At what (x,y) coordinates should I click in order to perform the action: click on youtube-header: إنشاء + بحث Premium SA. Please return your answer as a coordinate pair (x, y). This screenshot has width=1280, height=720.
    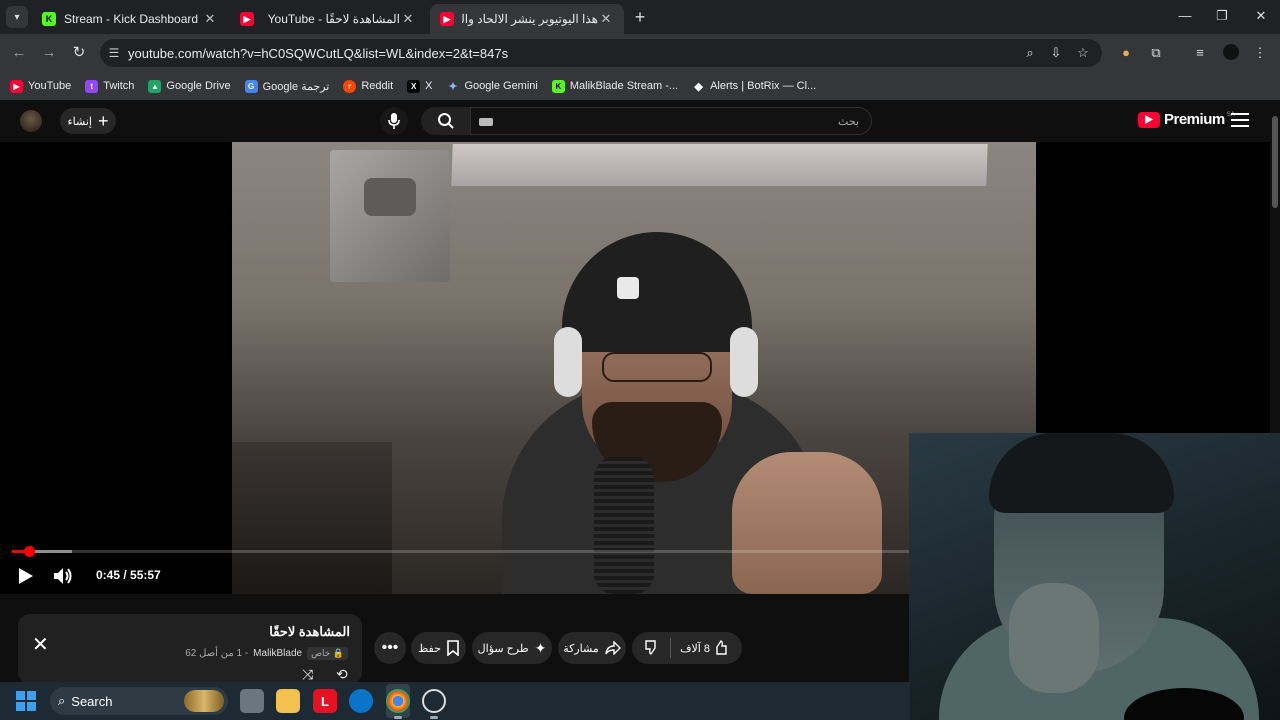
    Looking at the image, I should click on (635, 121).